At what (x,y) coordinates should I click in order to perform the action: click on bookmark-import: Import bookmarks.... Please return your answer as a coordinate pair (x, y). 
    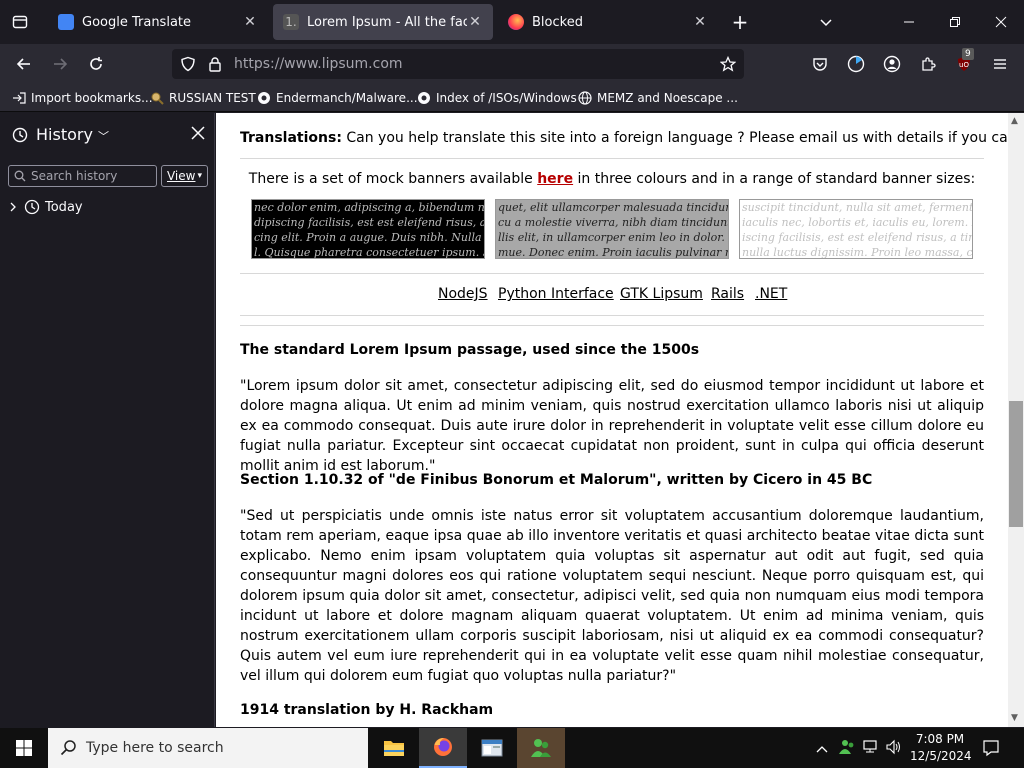
    Looking at the image, I should click on (82, 98).